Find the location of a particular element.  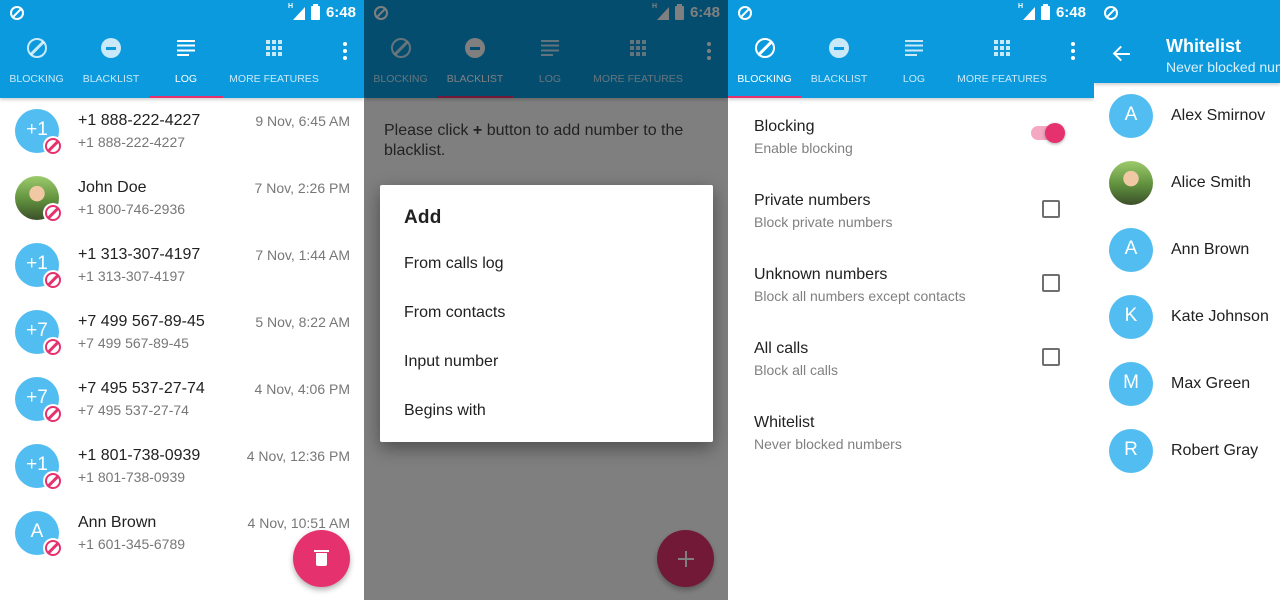

whitelist-item: Alice Smith is located at coordinates (1187, 183).